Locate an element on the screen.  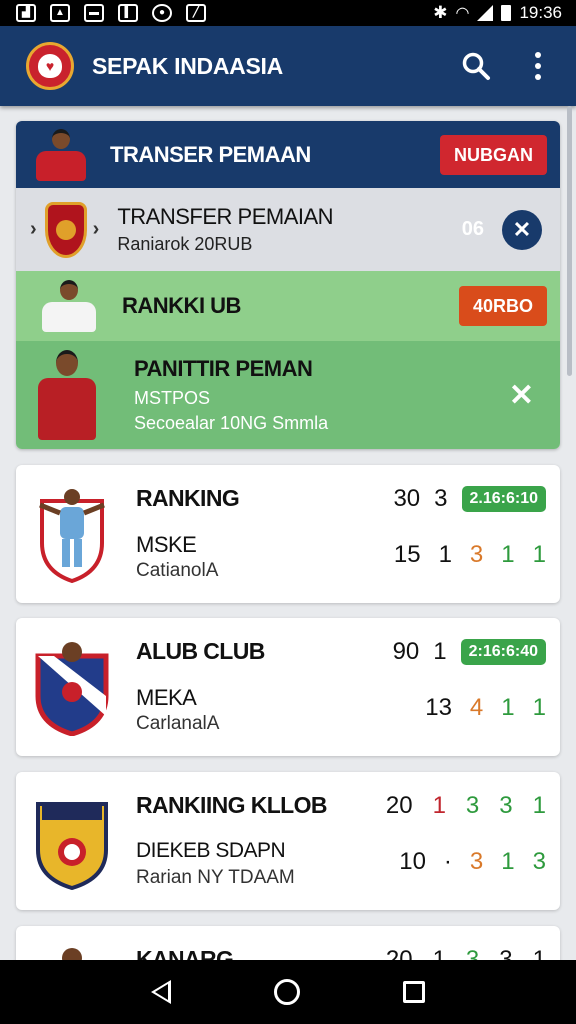
card-subtitle: CarlanalA is located at coordinates (178, 723).